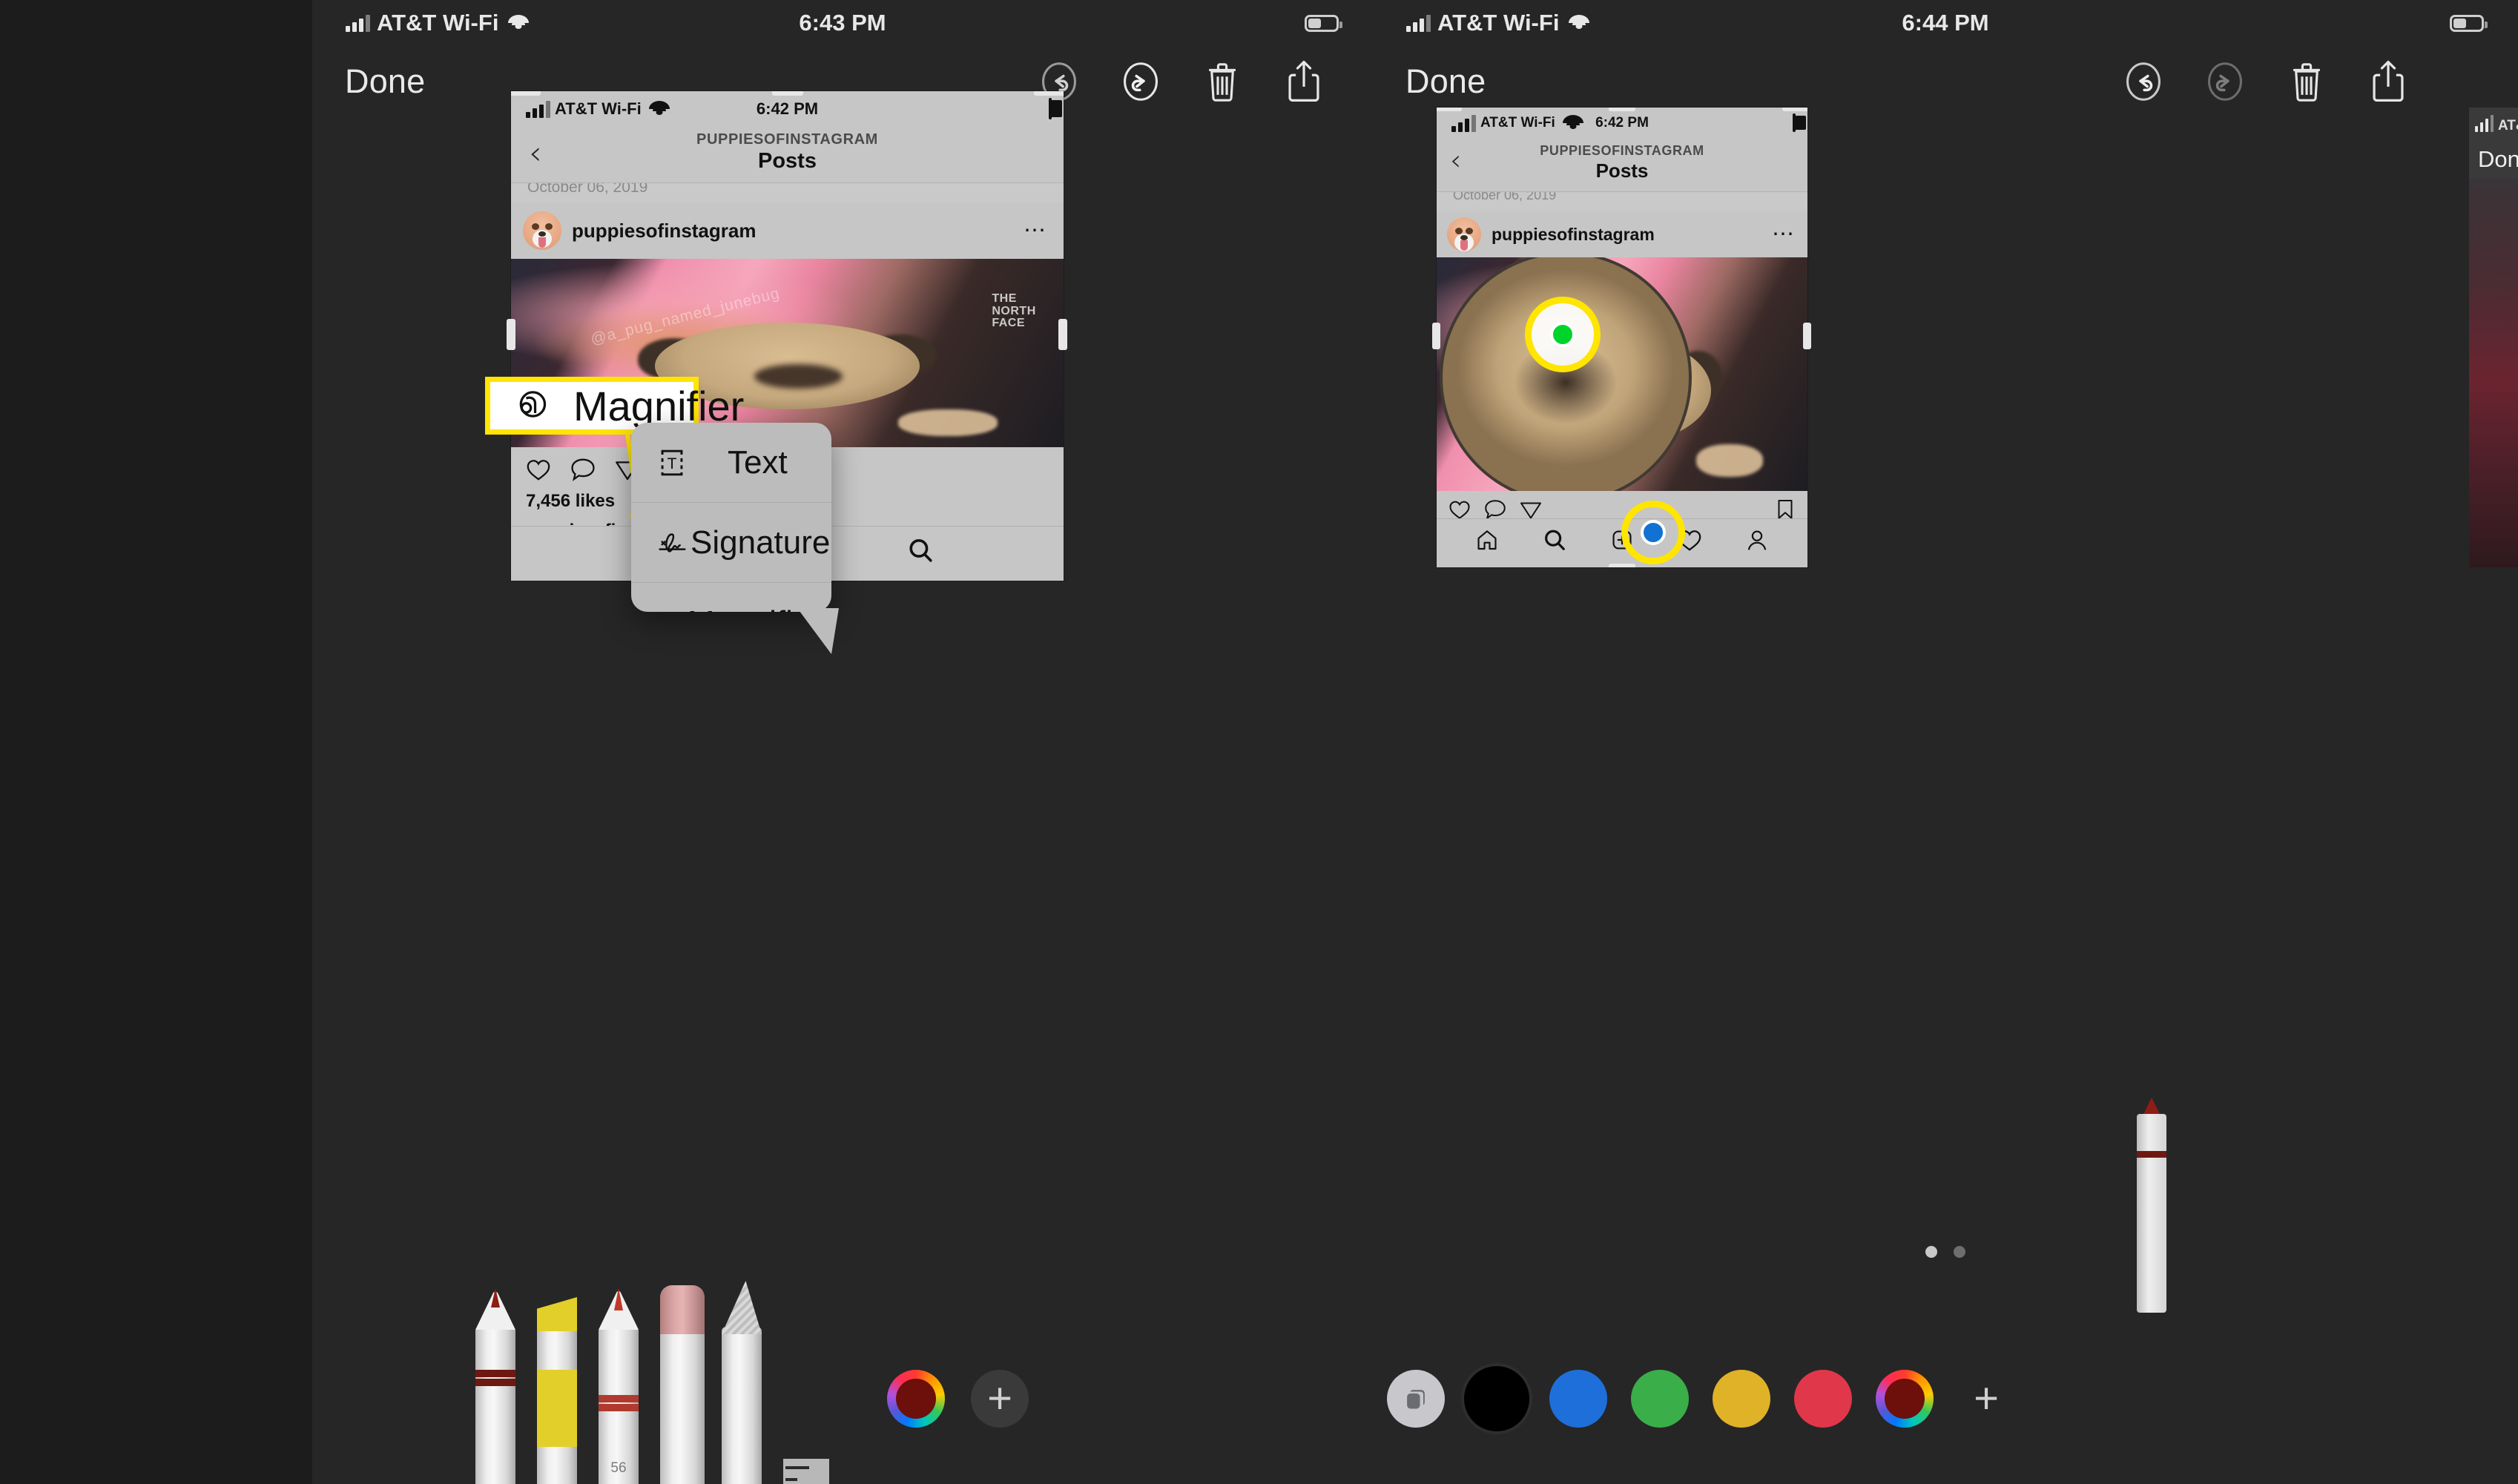 The image size is (2518, 1484). I want to click on pen-tool, so click(495, 1386).